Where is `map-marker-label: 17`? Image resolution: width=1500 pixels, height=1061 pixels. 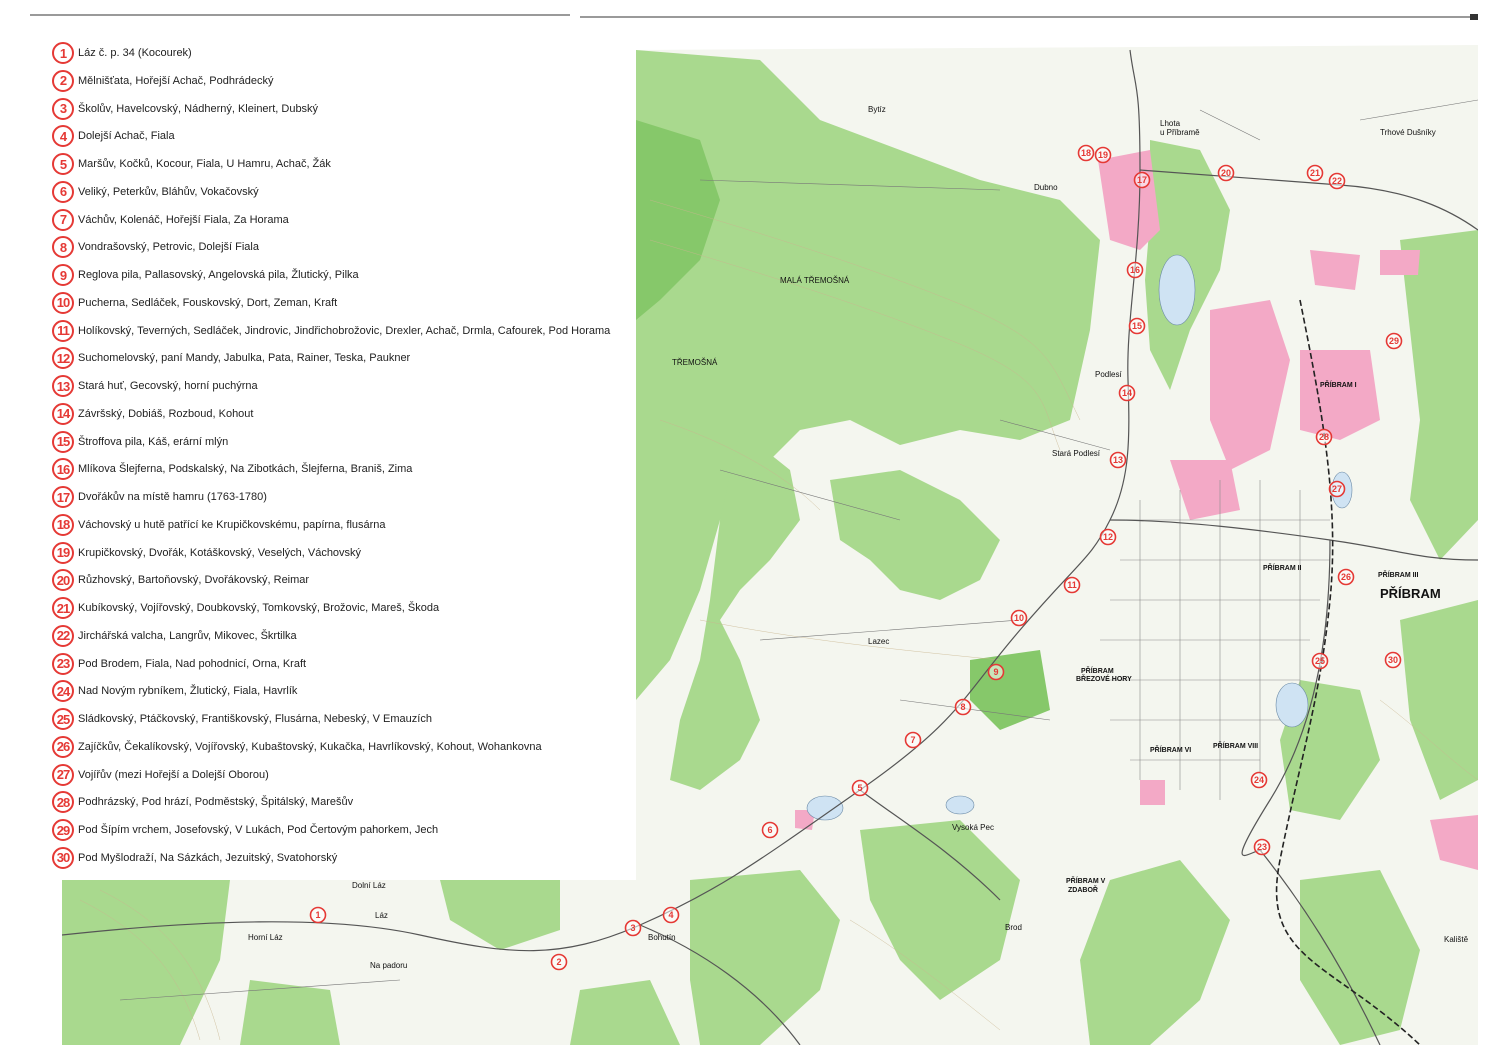
map-marker-label: 17 is located at coordinates (1142, 180).